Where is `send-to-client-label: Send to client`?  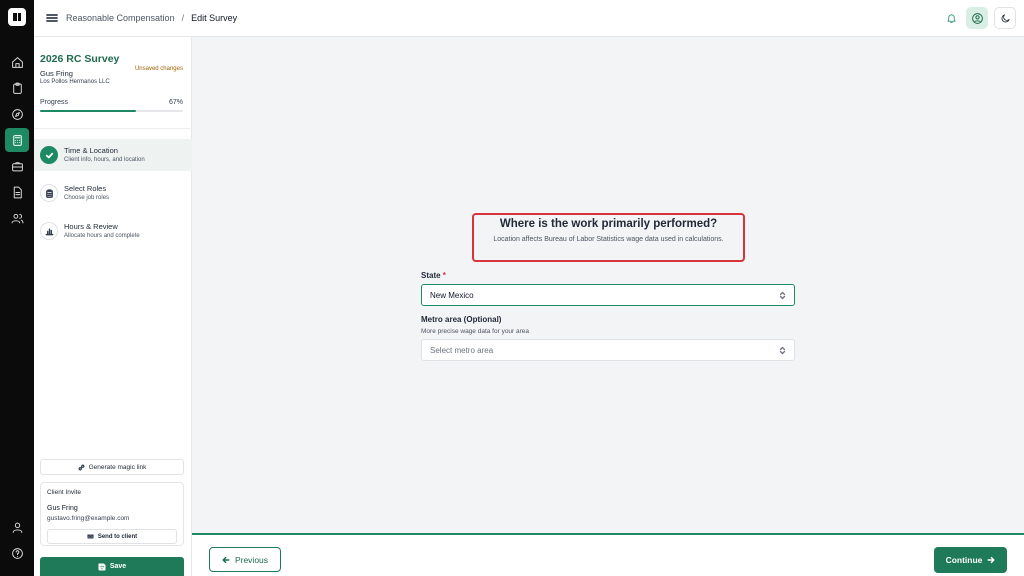 send-to-client-label: Send to client is located at coordinates (117, 536).